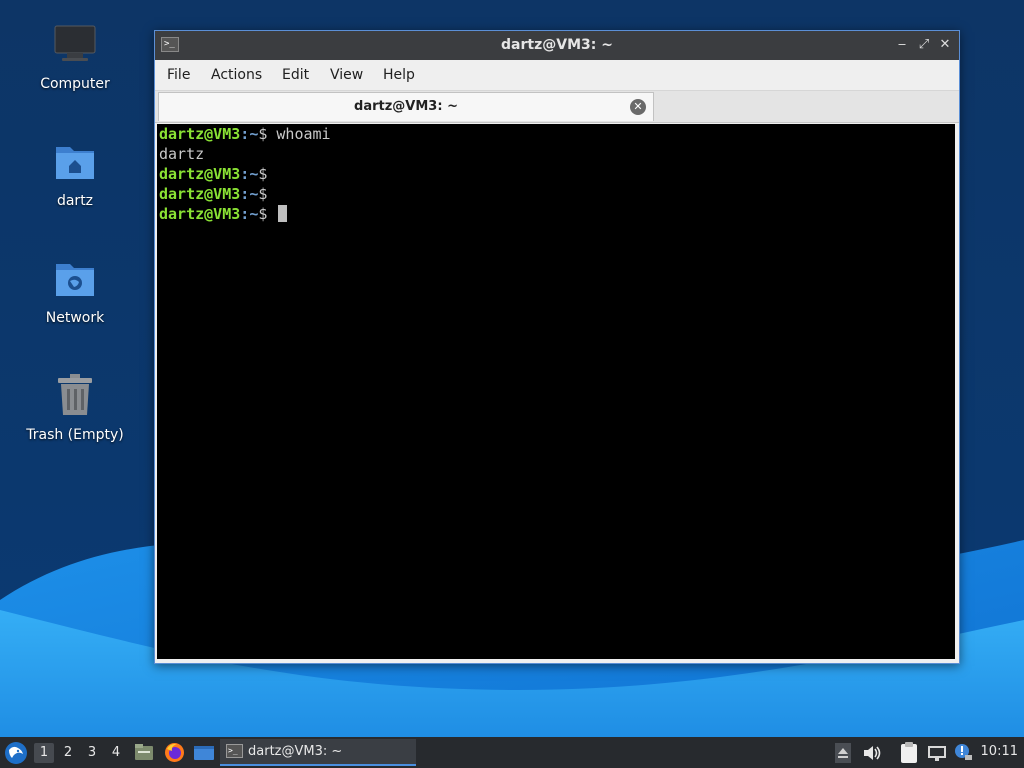  Describe the element at coordinates (843, 753) in the screenshot. I see `eject-icon` at that location.